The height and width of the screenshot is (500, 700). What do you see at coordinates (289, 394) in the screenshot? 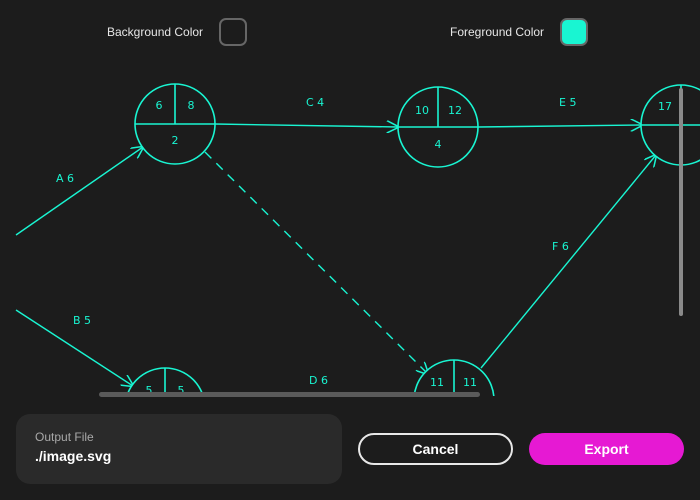
I see `horizontal-scrollbar` at bounding box center [289, 394].